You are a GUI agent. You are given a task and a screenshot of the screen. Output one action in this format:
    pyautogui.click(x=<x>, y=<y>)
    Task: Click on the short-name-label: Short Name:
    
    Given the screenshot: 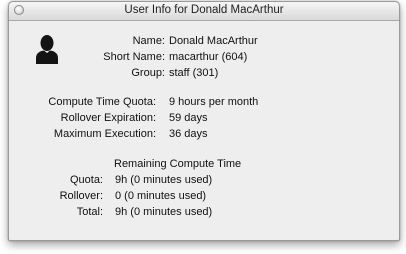 What is the action you would take?
    pyautogui.click(x=134, y=57)
    